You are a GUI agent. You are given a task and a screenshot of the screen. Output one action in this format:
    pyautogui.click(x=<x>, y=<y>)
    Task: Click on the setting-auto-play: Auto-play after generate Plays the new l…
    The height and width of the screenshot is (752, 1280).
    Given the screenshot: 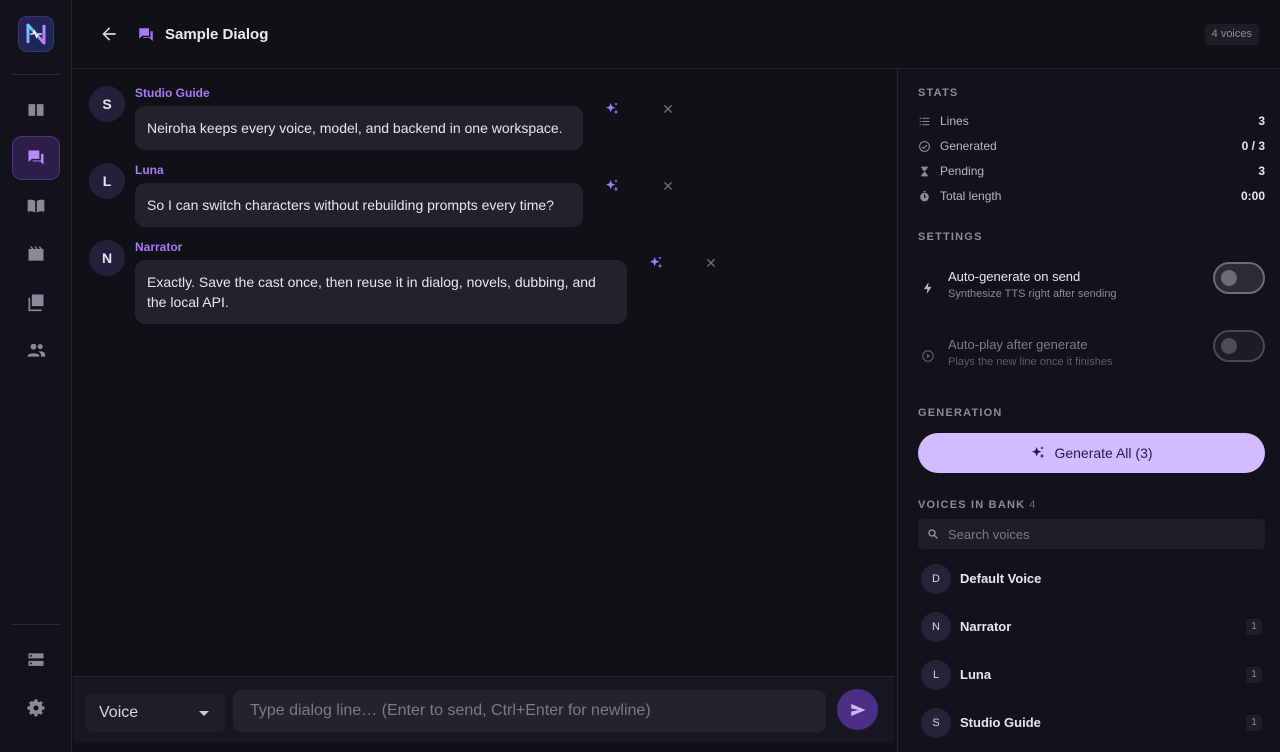 What is the action you would take?
    pyautogui.click(x=1091, y=353)
    